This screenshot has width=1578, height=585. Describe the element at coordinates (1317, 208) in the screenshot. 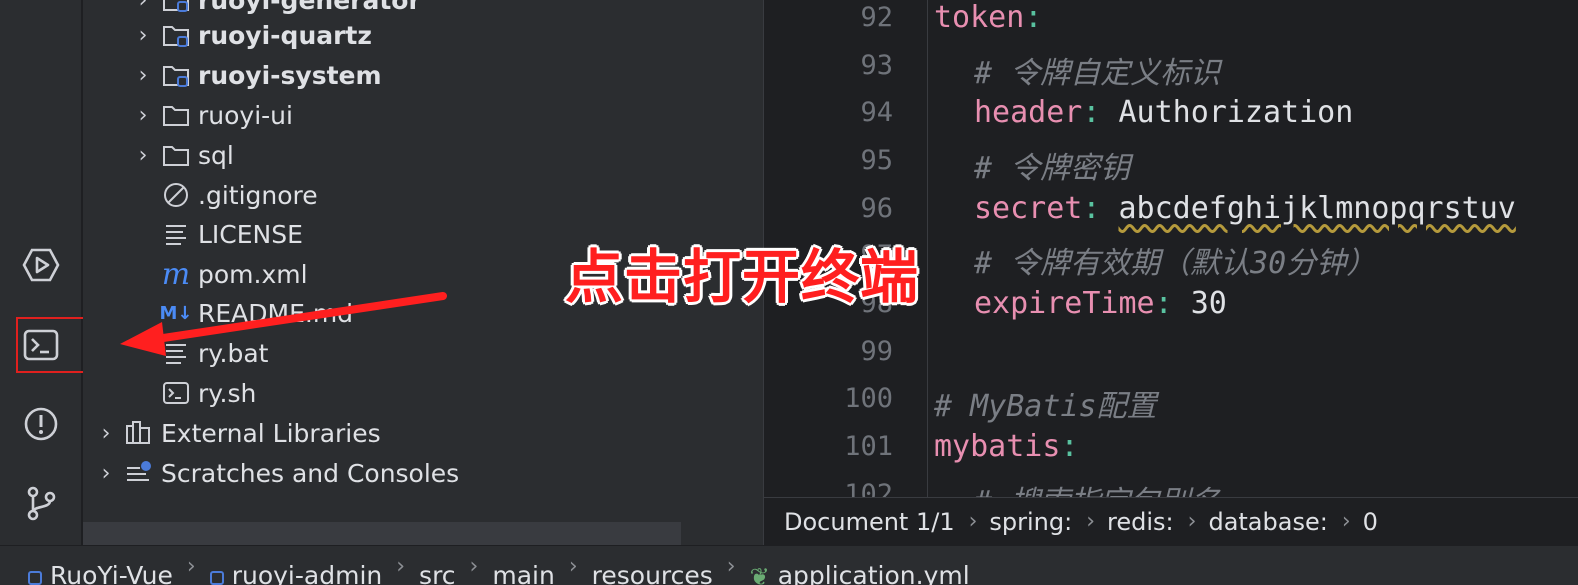

I see `yaml-value: abcdefghijklmnopqrstuv` at that location.